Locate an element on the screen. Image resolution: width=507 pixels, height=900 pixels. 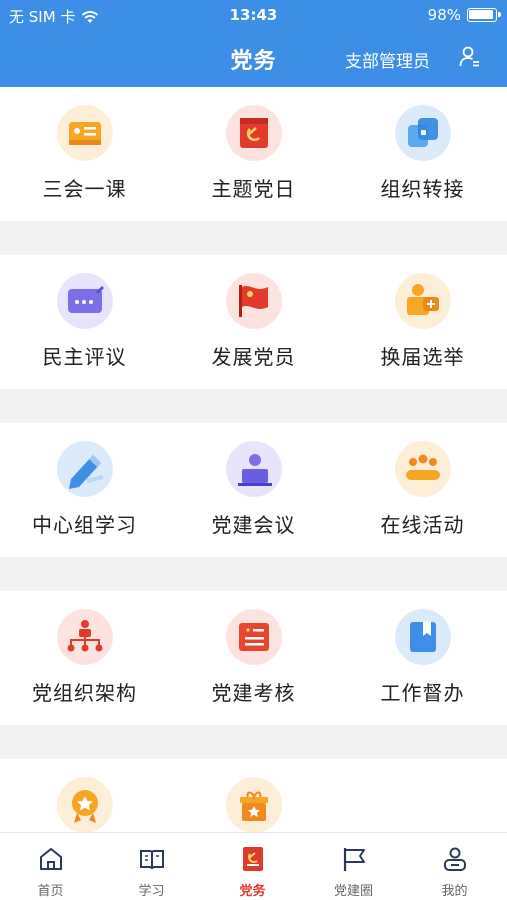
party-flag-icon is located at coordinates (254, 133).